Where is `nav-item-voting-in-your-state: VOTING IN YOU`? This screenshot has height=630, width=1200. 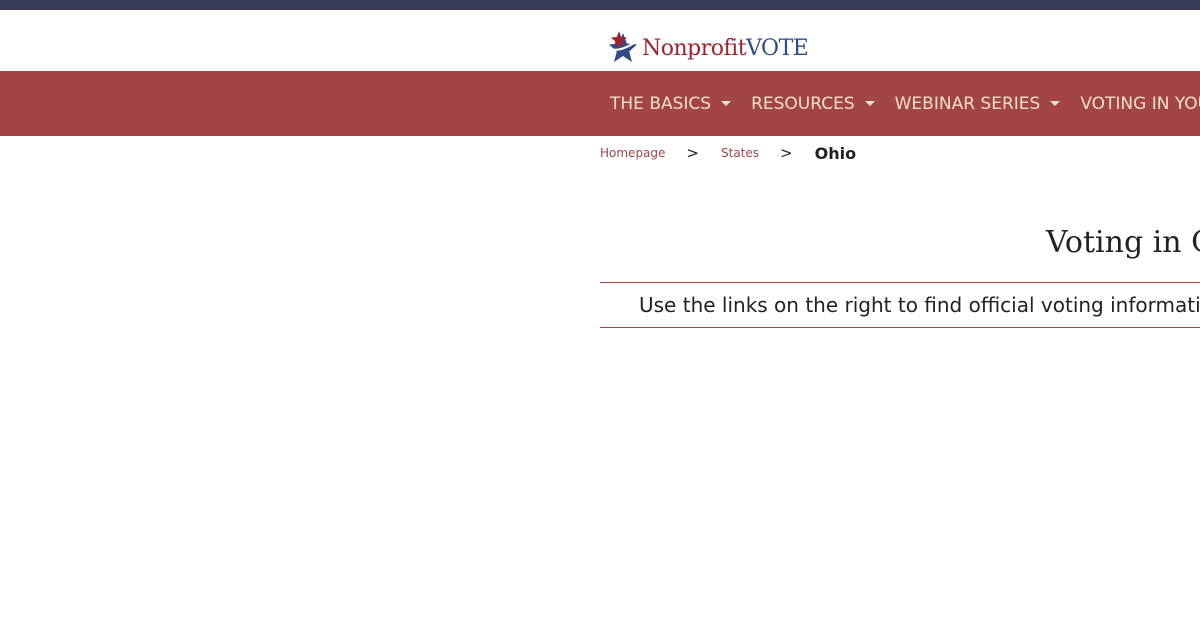 nav-item-voting-in-your-state: VOTING IN YOU is located at coordinates (1140, 104).